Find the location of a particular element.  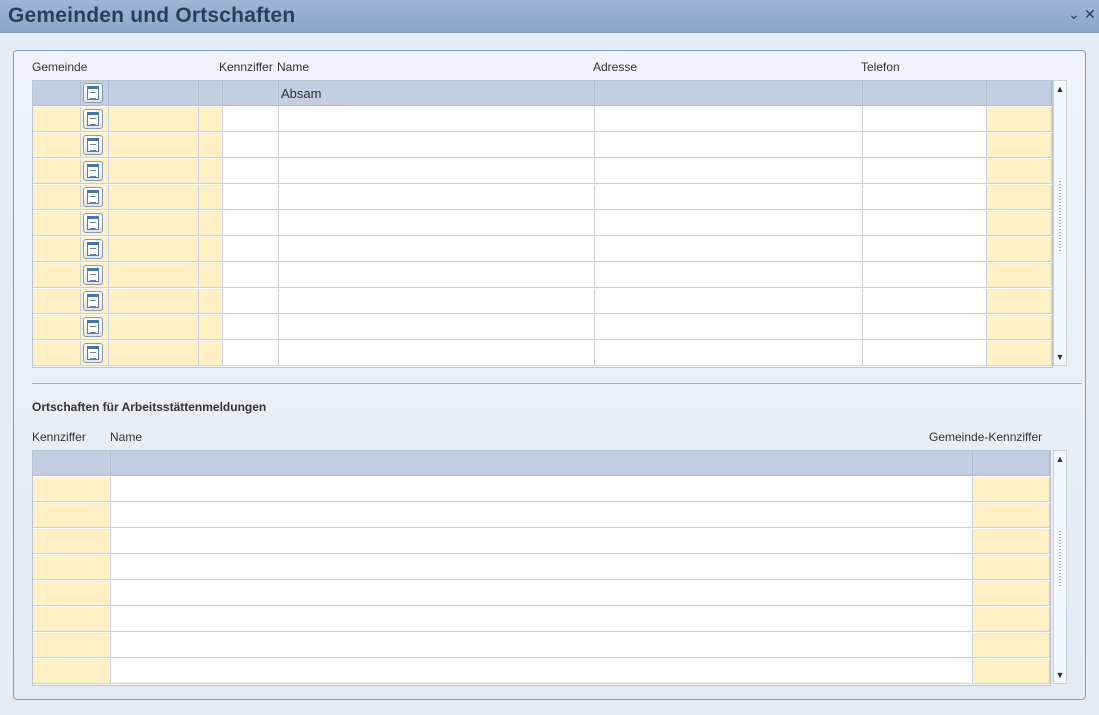

close-icon: ✕ is located at coordinates (1090, 14).